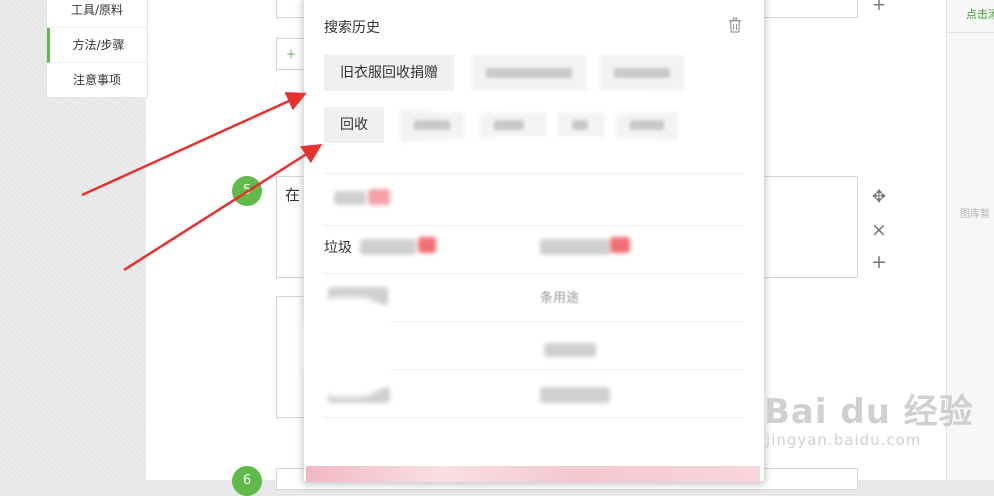 Image resolution: width=994 pixels, height=496 pixels. Describe the element at coordinates (879, 197) in the screenshot. I see `move-icon: ✥` at that location.